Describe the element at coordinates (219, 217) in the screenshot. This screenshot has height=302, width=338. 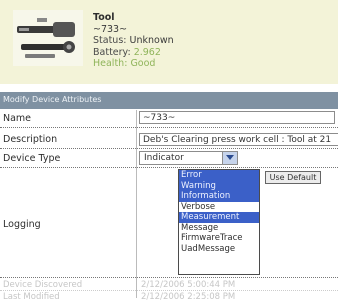
I see `logging-option-measurement: Measurement` at that location.